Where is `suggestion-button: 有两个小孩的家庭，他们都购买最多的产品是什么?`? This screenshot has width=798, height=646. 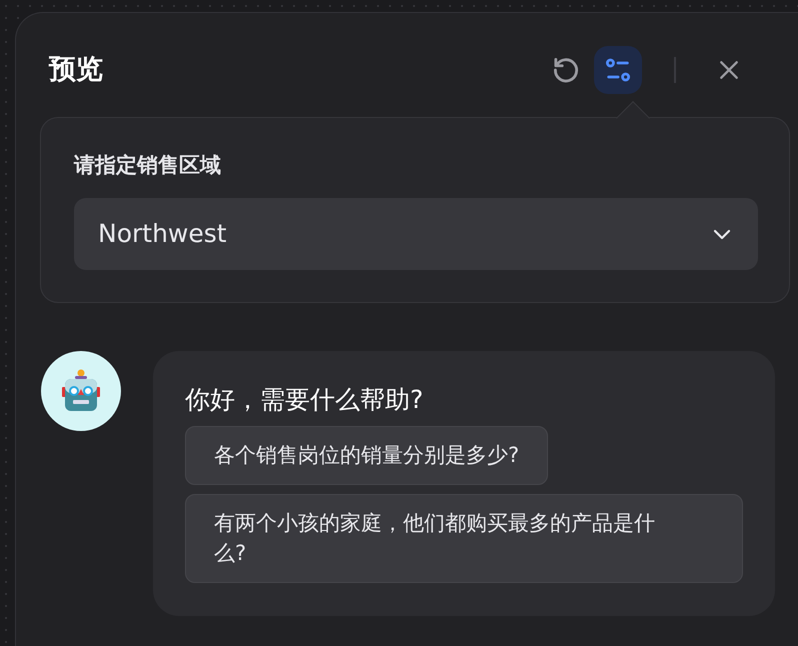
suggestion-button: 有两个小孩的家庭，他们都购买最多的产品是什么? is located at coordinates (464, 539).